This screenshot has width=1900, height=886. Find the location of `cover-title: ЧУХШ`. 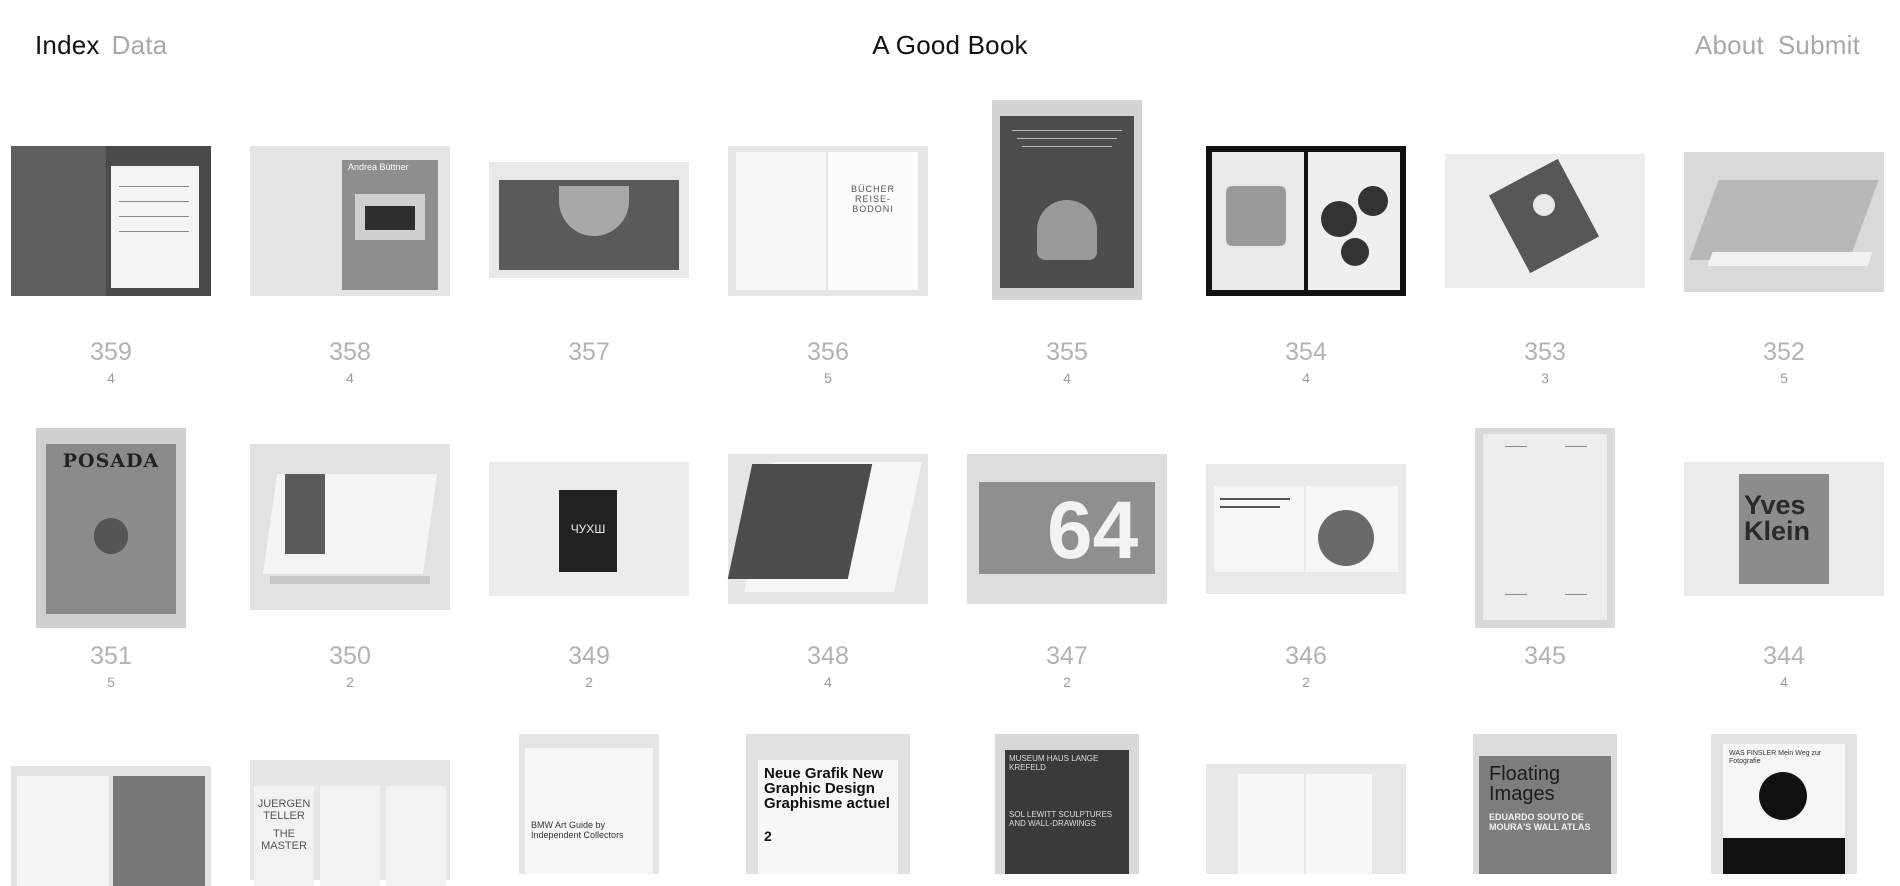

cover-title: ЧУХШ is located at coordinates (588, 529).